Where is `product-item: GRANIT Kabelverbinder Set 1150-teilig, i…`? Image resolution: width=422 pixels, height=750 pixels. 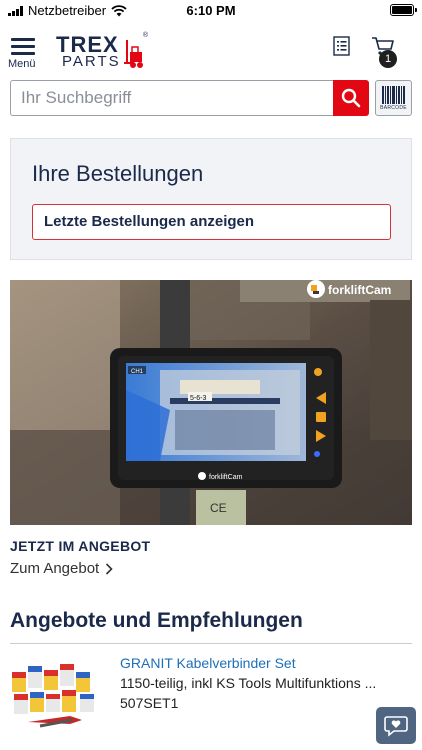 product-item: GRANIT Kabelverbinder Set 1150-teilig, i… is located at coordinates (211, 692).